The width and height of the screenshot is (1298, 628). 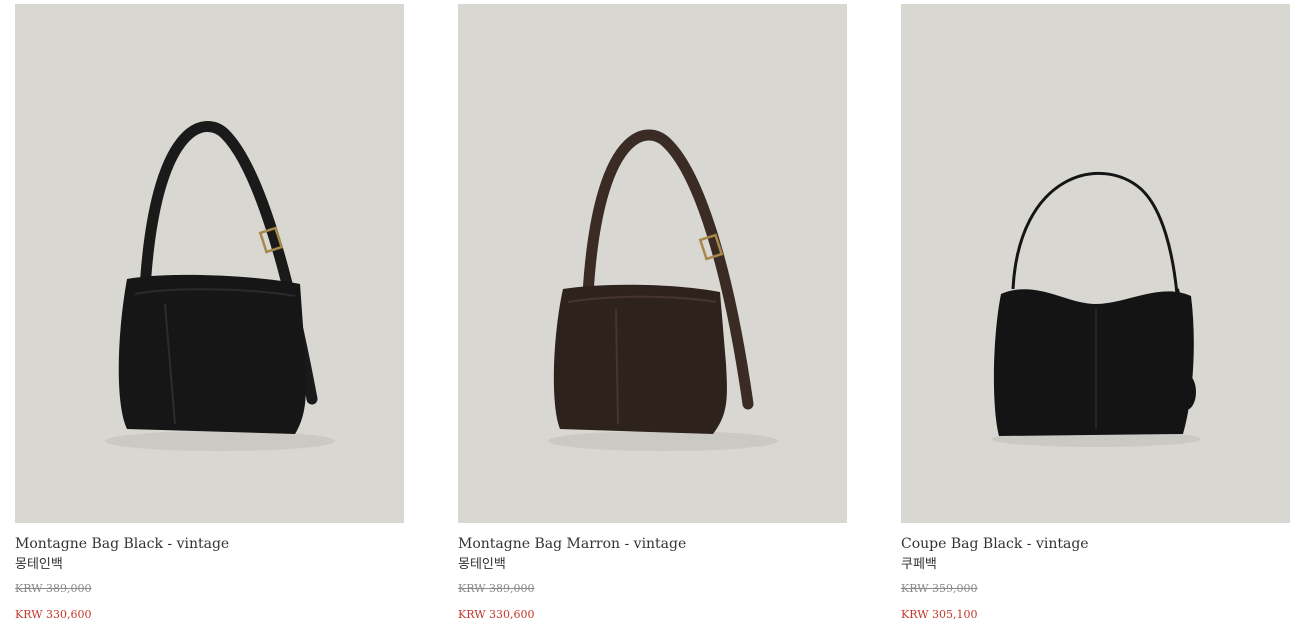 What do you see at coordinates (939, 614) in the screenshot?
I see `sale-price: KRW 305,100` at bounding box center [939, 614].